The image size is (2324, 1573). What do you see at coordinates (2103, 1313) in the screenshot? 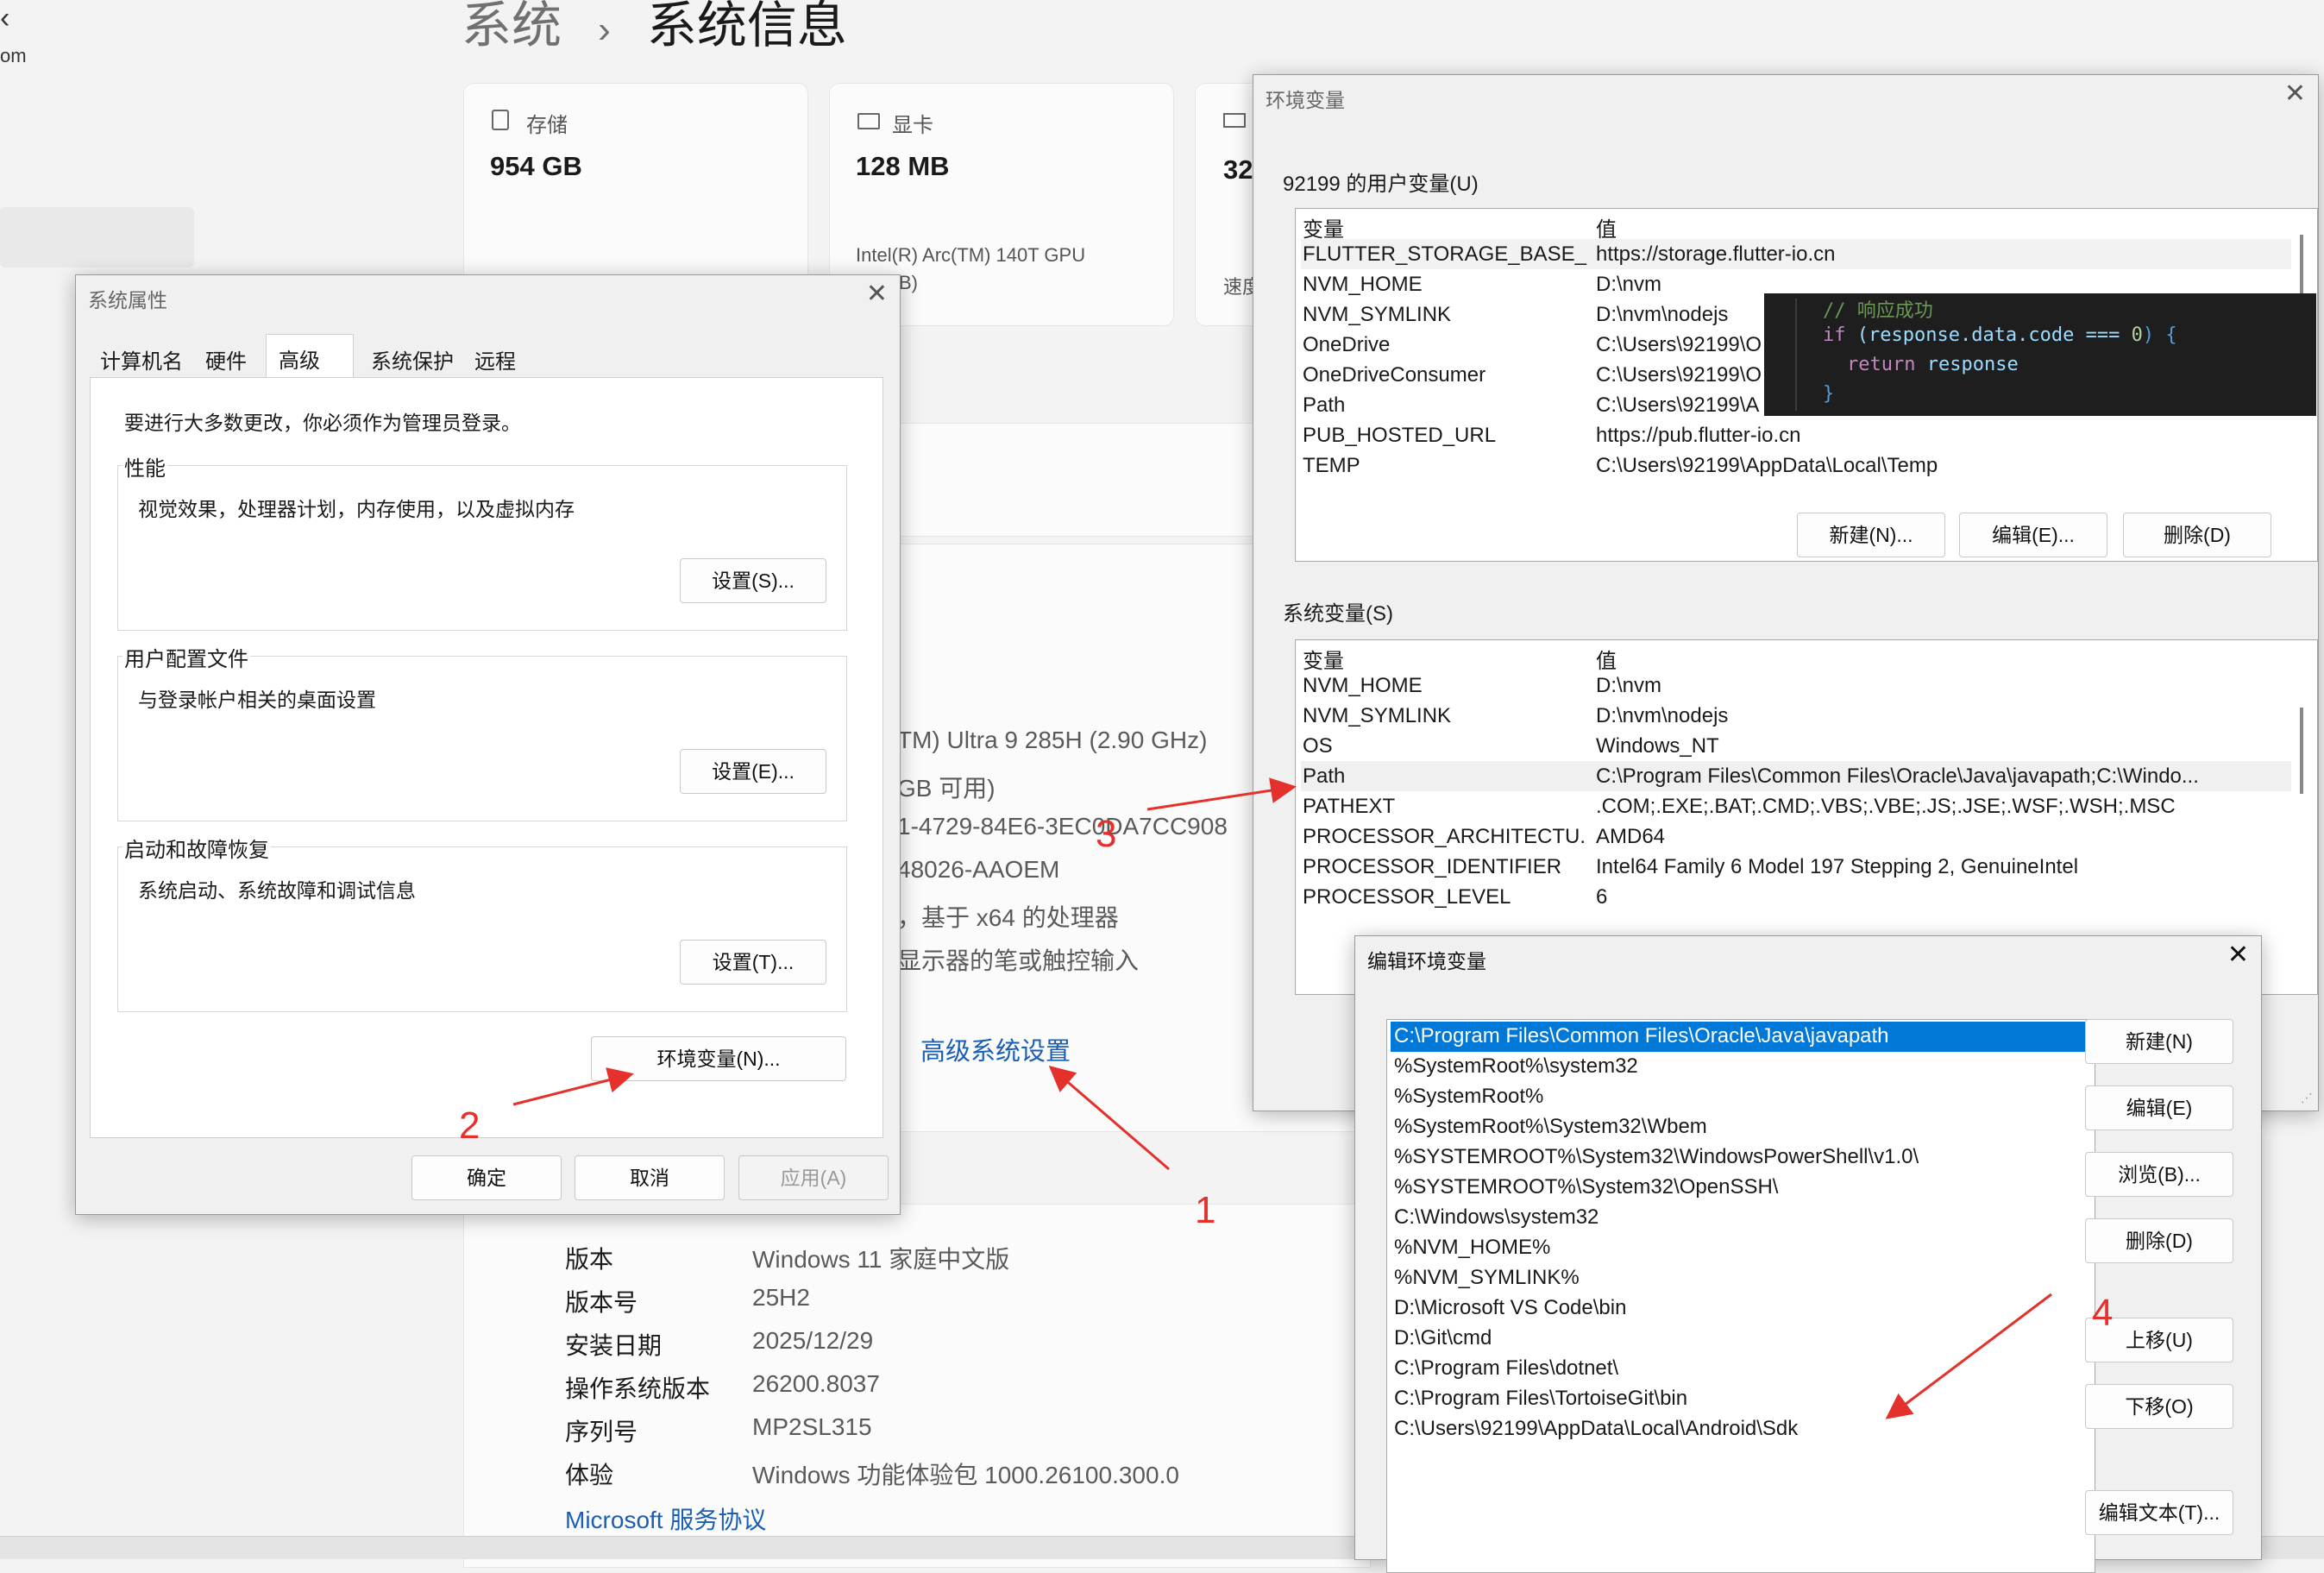
I see `annotation-number-4: 4` at bounding box center [2103, 1313].